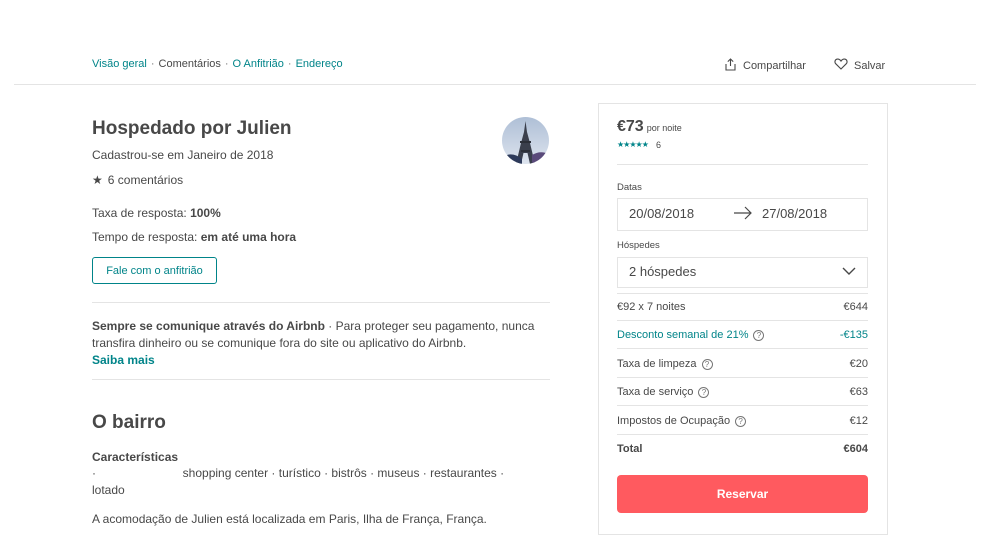 The image size is (990, 535). I want to click on checkin-input: 20/08/2018, so click(661, 213).